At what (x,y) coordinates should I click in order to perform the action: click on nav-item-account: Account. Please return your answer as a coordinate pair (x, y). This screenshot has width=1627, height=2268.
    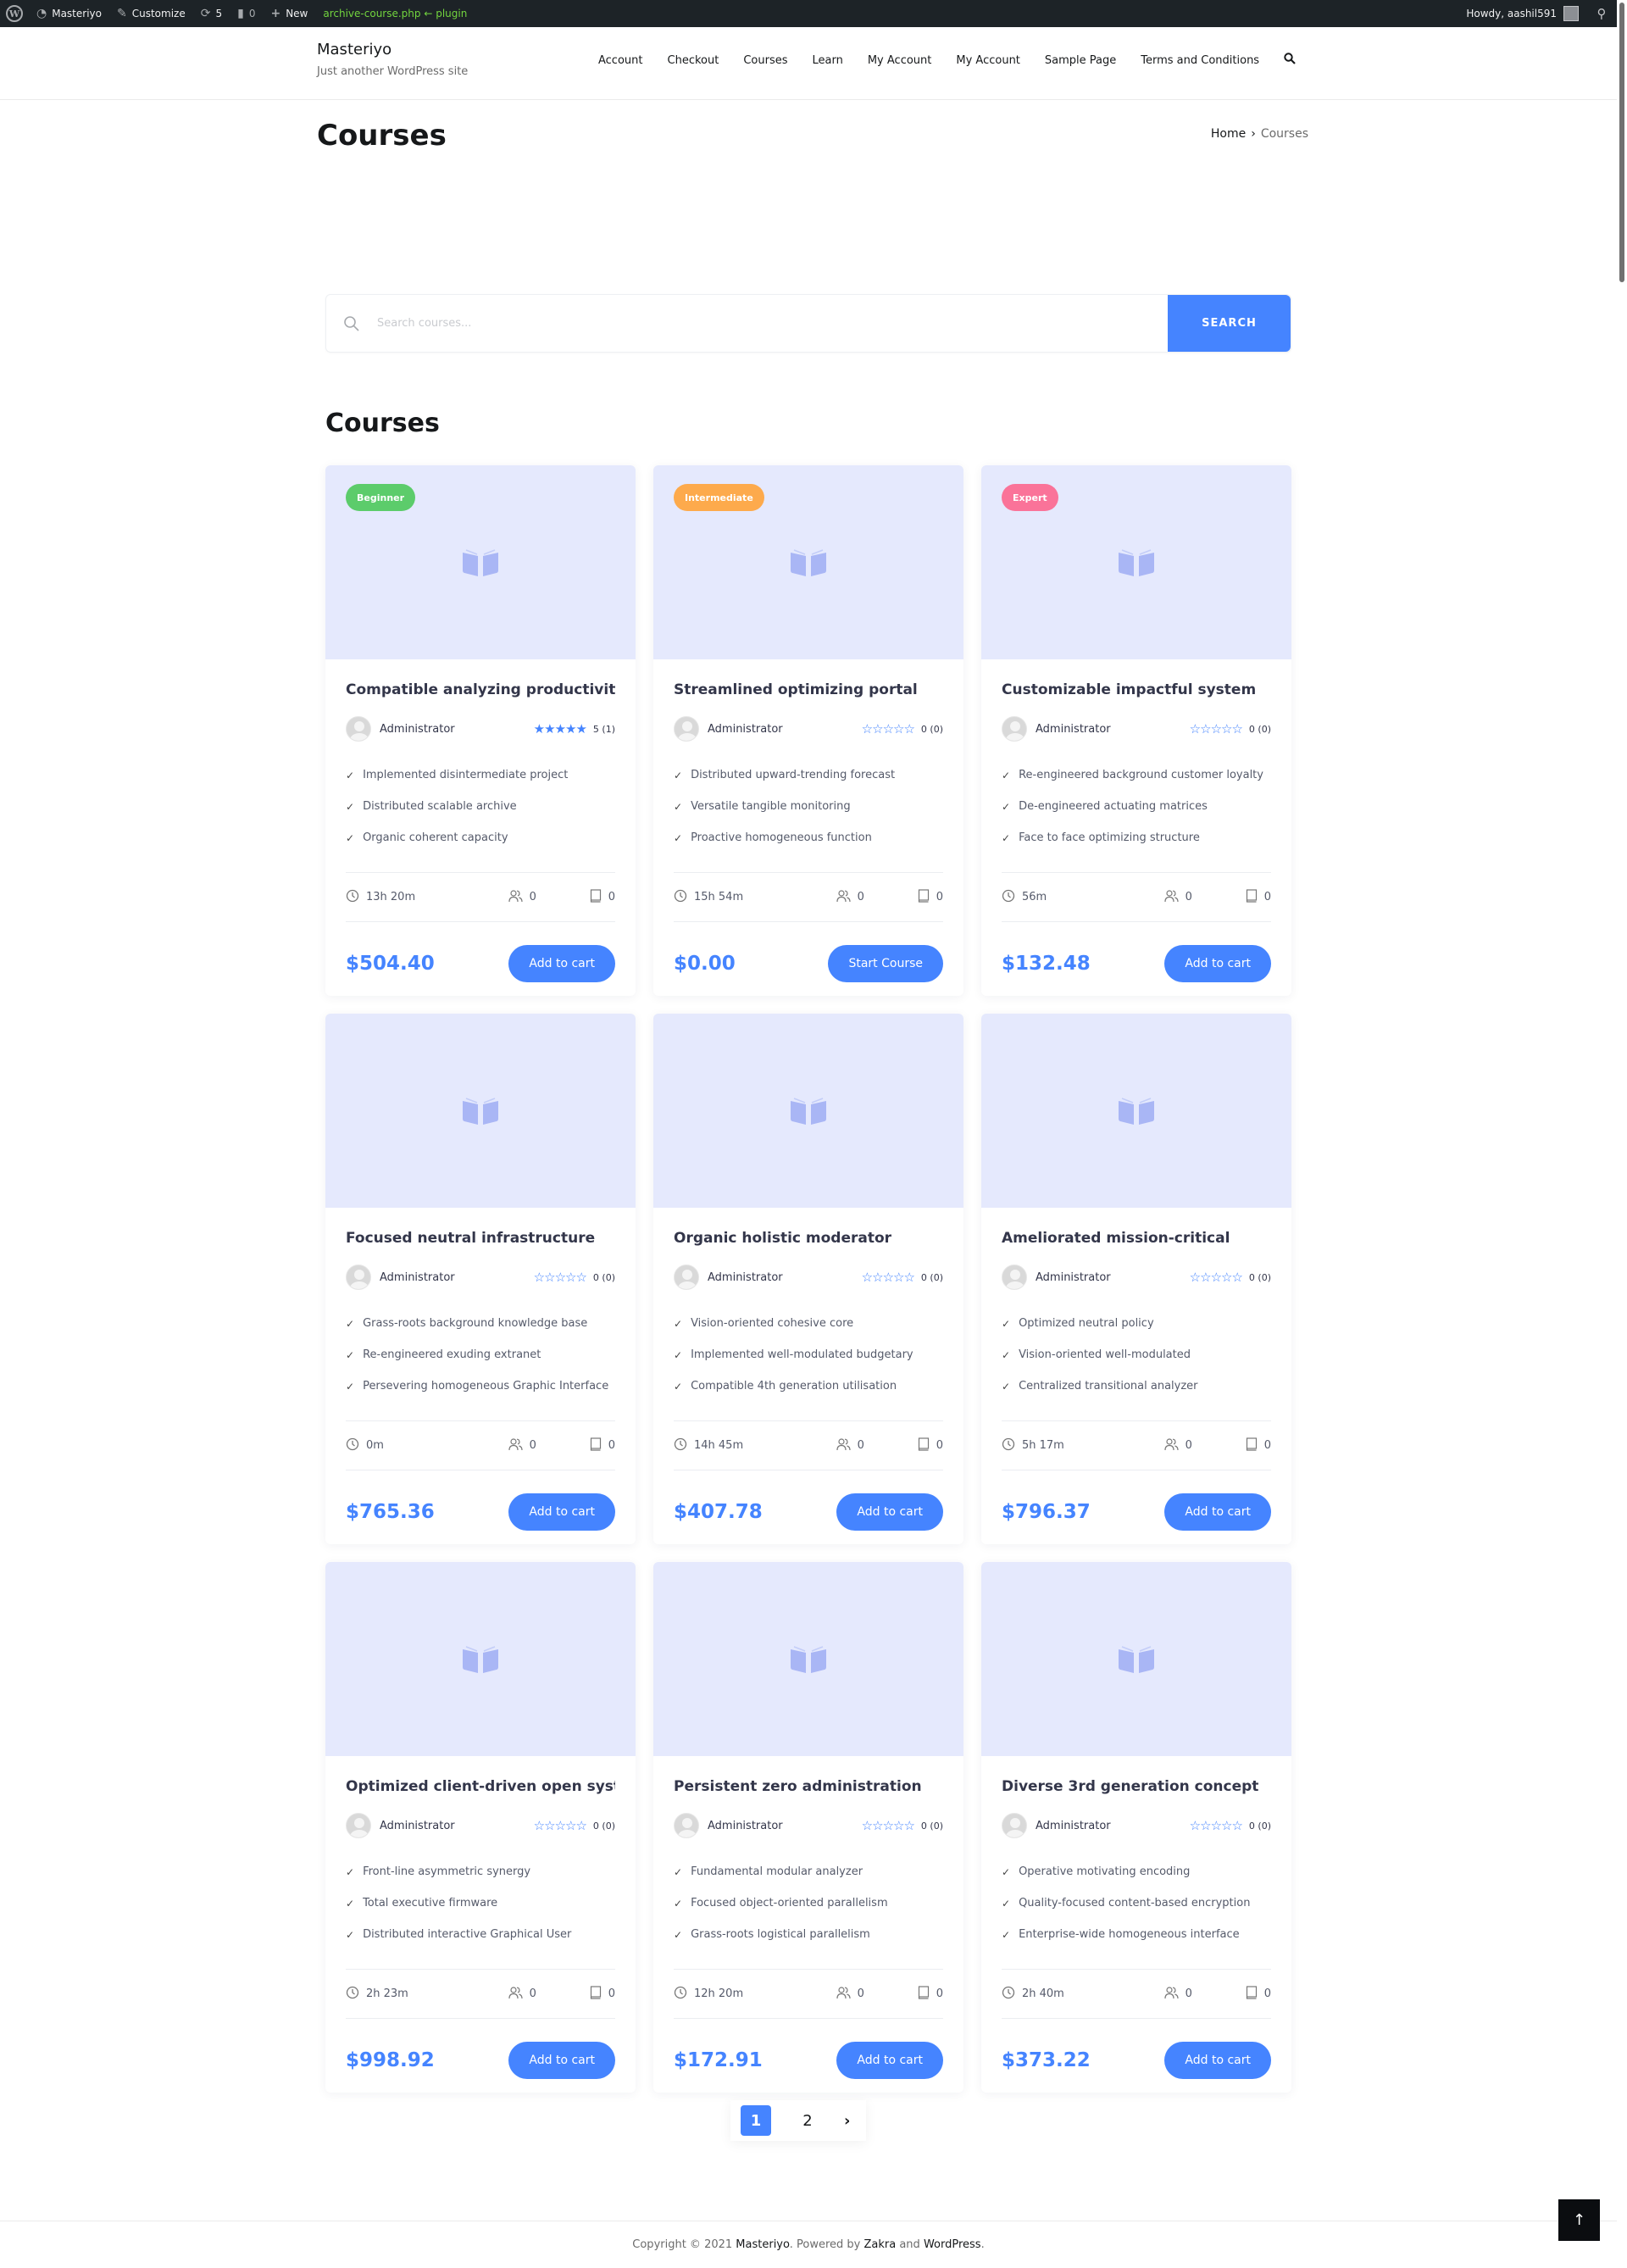
    Looking at the image, I should click on (621, 60).